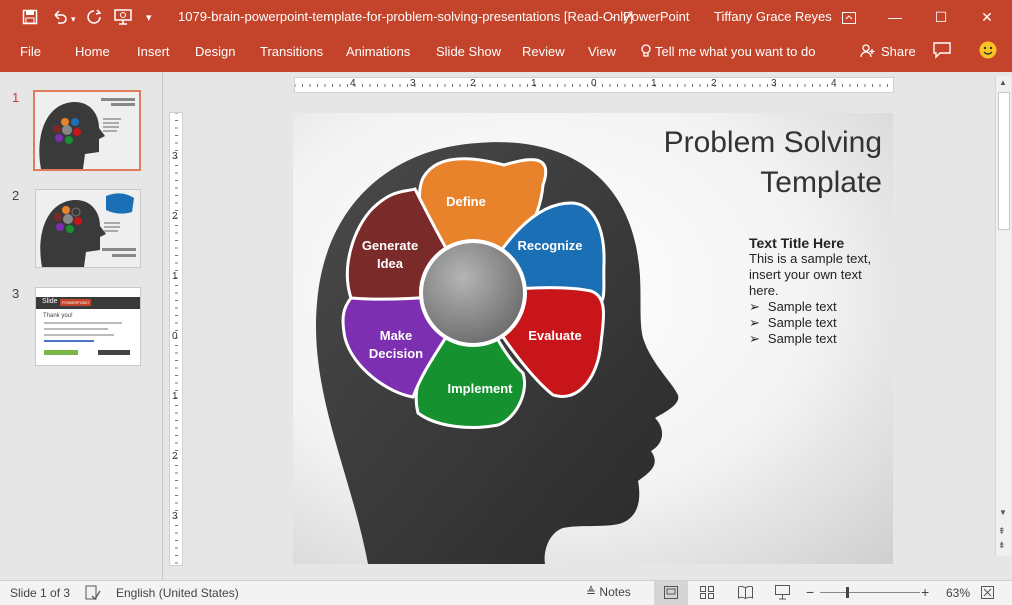  Describe the element at coordinates (291, 51) in the screenshot. I see `tab-transitions: Transitions` at that location.